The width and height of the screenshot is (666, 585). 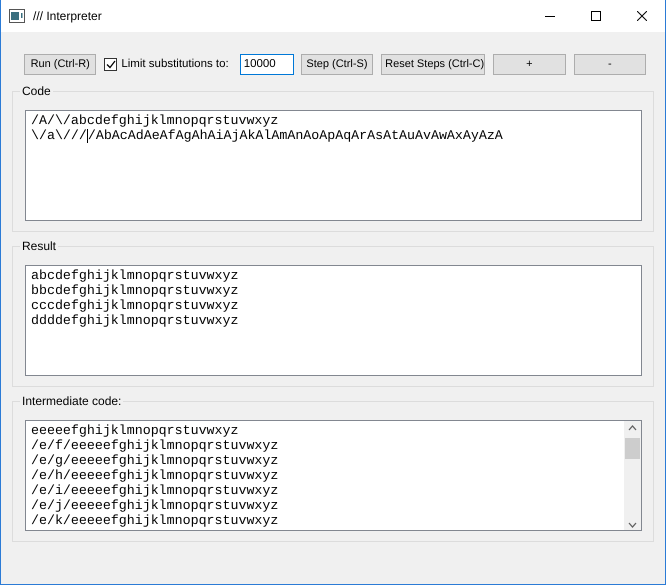 What do you see at coordinates (337, 64) in the screenshot?
I see `step-button: Step (Ctrl-S)` at bounding box center [337, 64].